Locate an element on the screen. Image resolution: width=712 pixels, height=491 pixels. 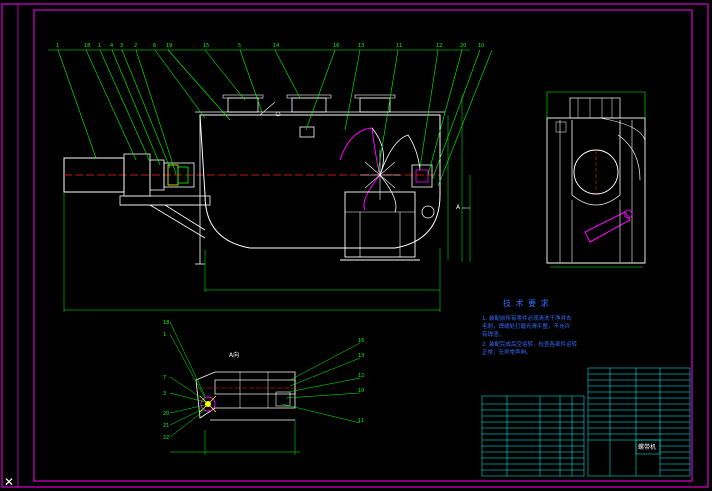
trough-body is located at coordinates (320, 181).